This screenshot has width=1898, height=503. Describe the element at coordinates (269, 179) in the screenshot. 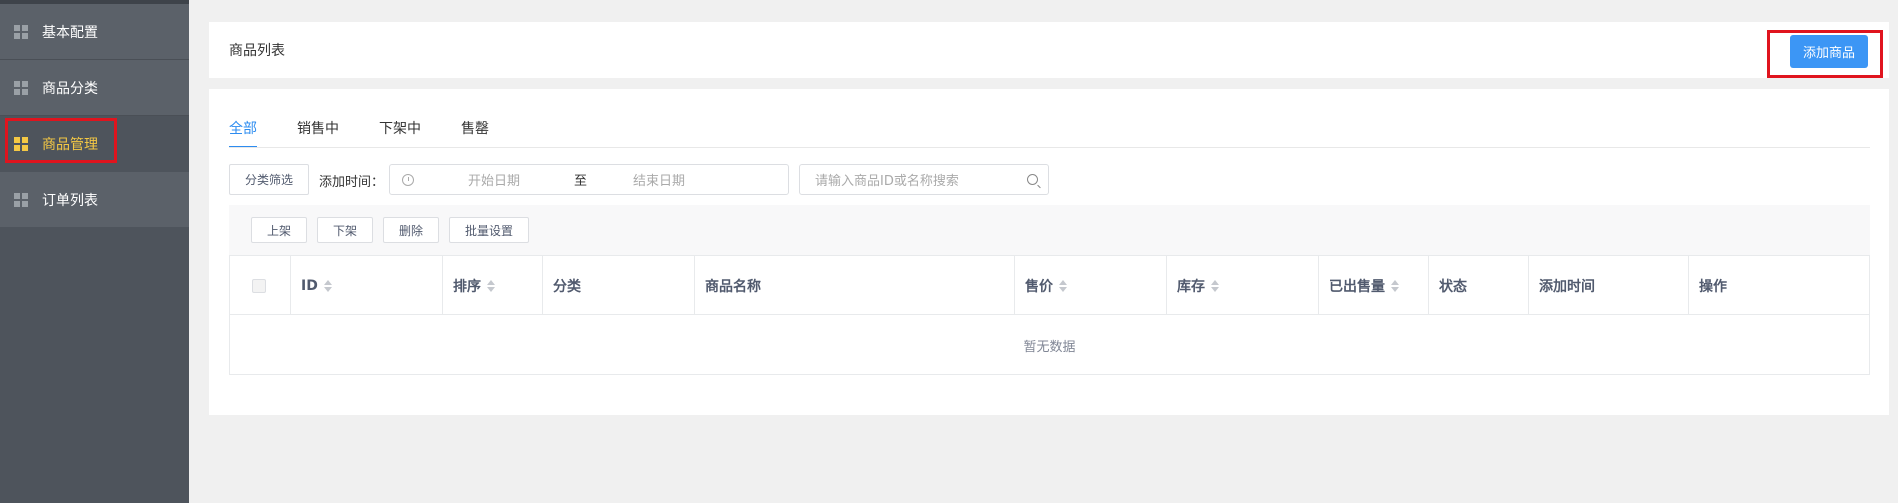

I see `category-filter-button: 分类筛选` at that location.